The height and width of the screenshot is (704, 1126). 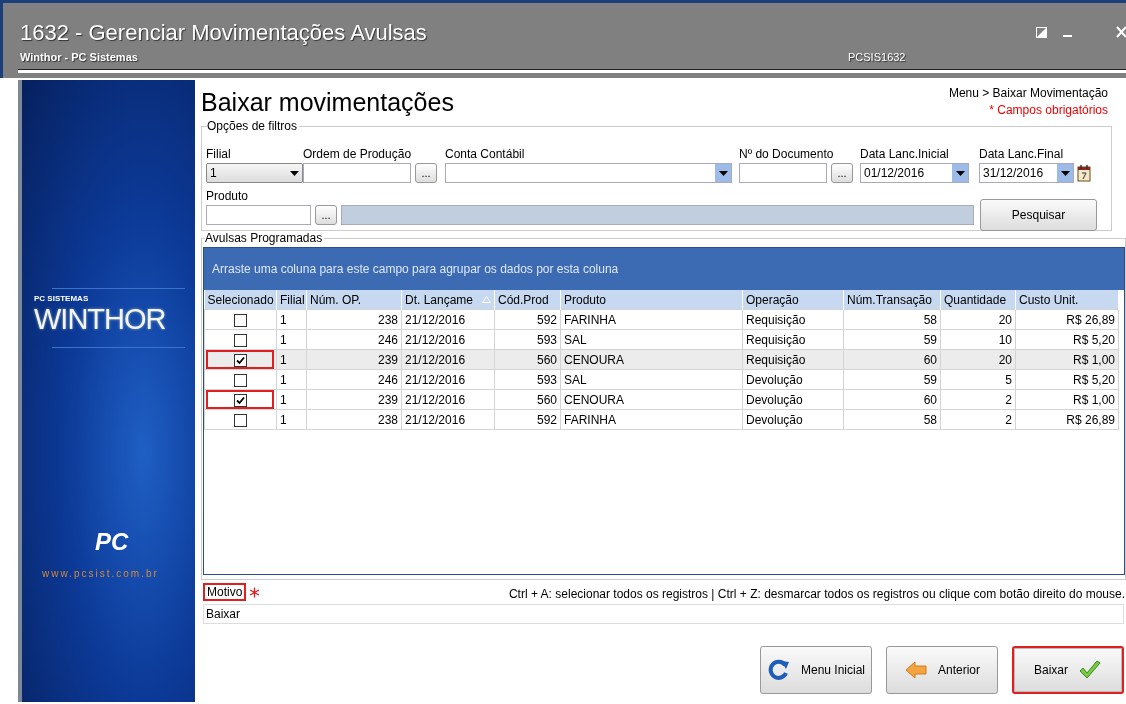 I want to click on action-button: Menu Inicial, so click(x=816, y=670).